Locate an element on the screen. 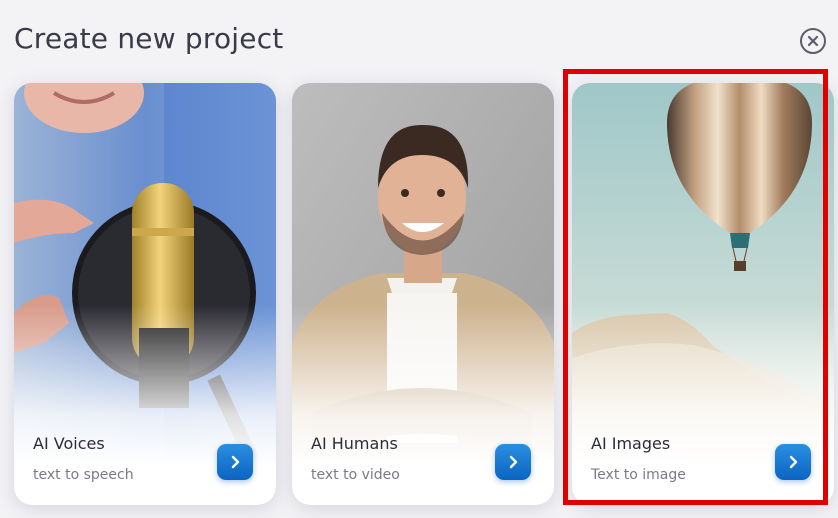 The image size is (838, 518). card-label: AI Humans is located at coordinates (354, 443).